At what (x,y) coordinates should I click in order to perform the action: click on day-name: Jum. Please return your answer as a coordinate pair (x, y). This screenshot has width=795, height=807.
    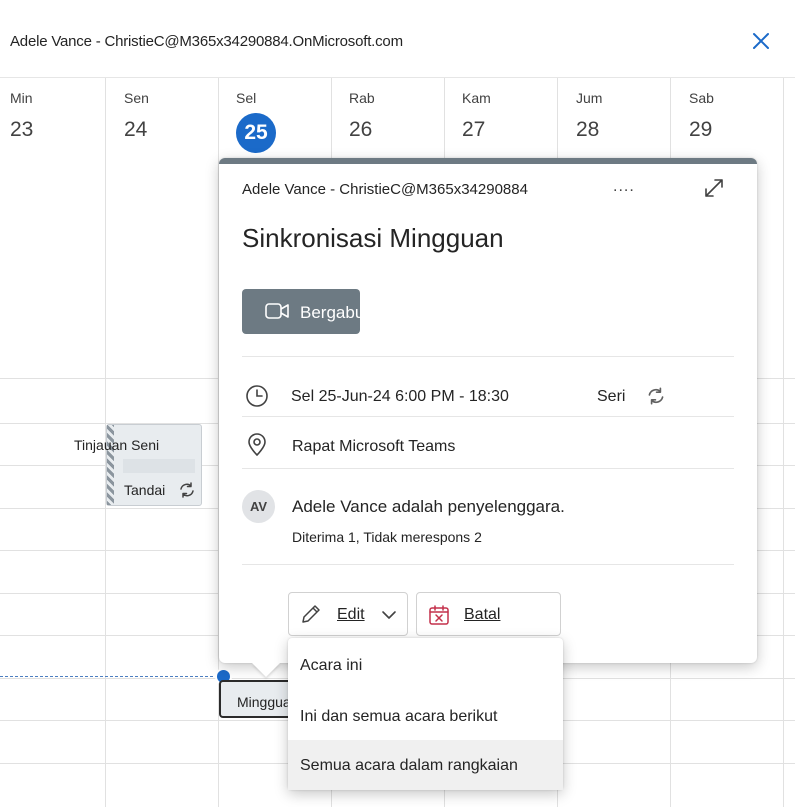
    Looking at the image, I should click on (589, 98).